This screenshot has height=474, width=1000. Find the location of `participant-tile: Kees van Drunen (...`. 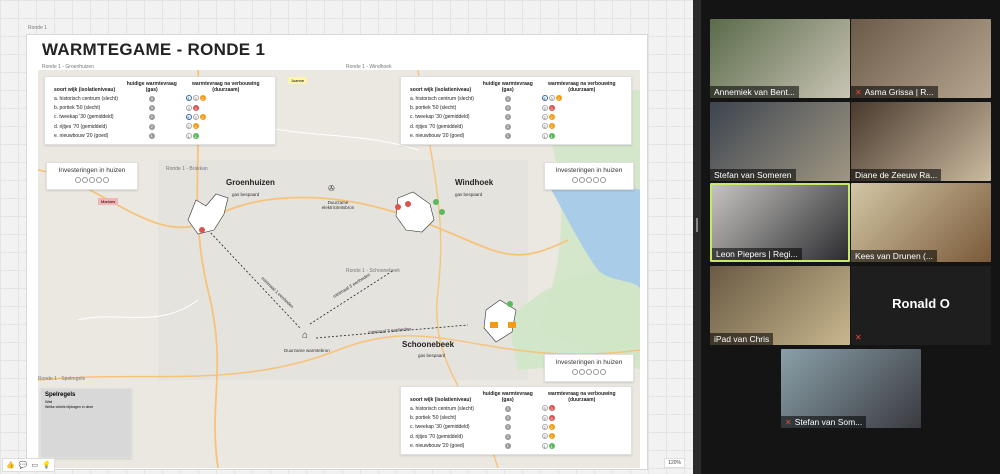

participant-tile: Kees van Drunen (... is located at coordinates (921, 222).